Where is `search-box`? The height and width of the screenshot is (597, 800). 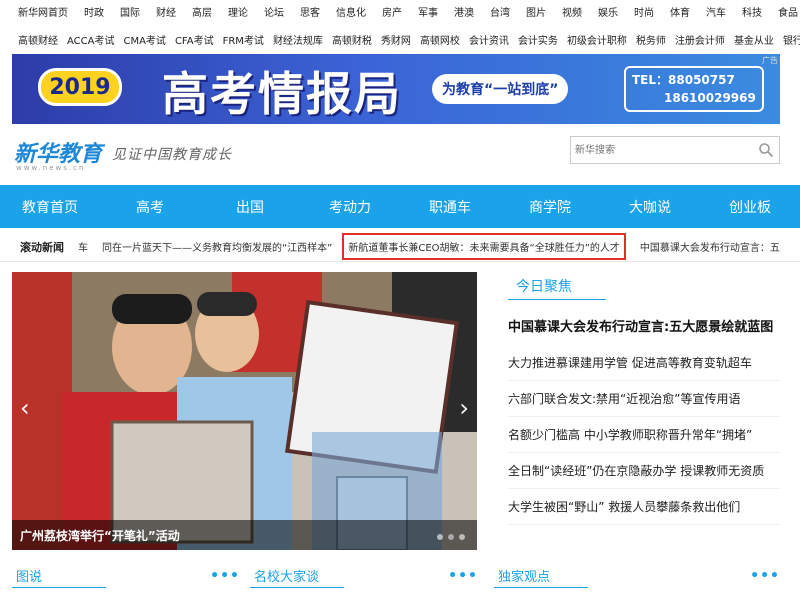 search-box is located at coordinates (675, 150).